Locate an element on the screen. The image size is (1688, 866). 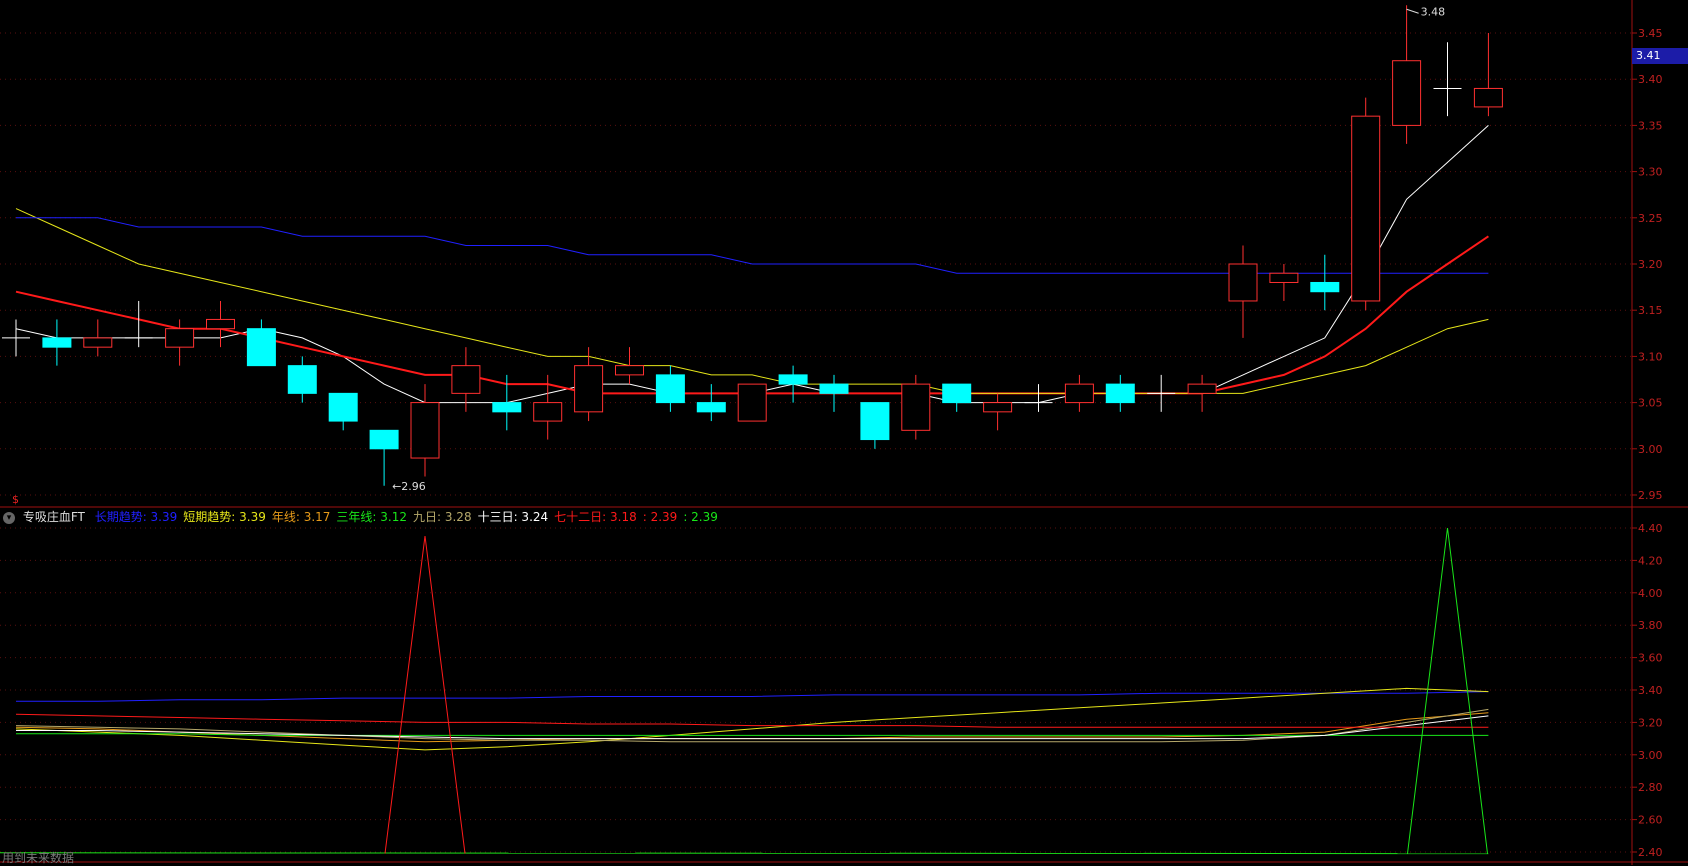
y-tick-label: 2.80 is located at coordinates (1650, 787).